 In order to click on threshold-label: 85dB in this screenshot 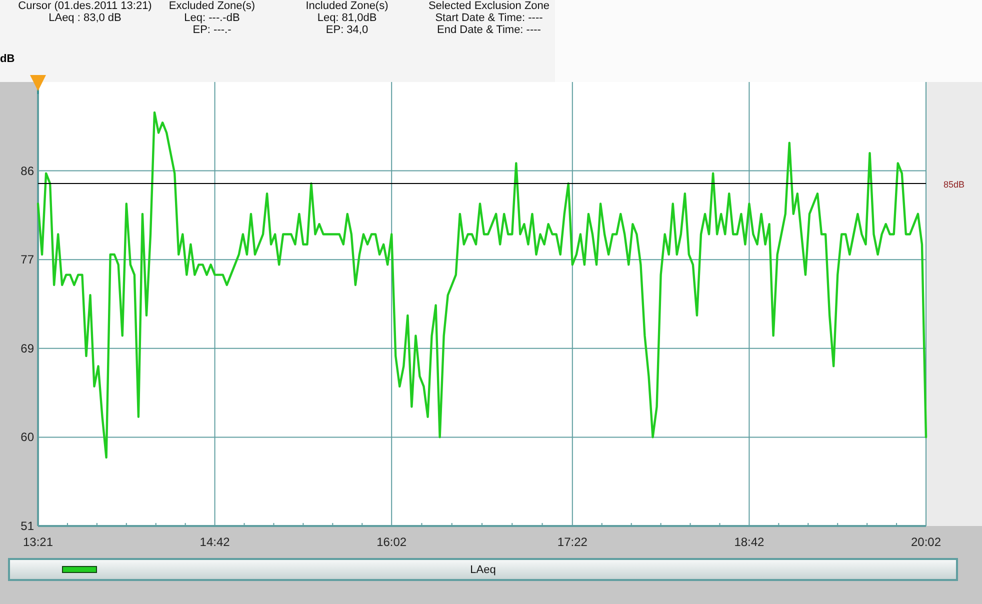, I will do `click(954, 184)`.